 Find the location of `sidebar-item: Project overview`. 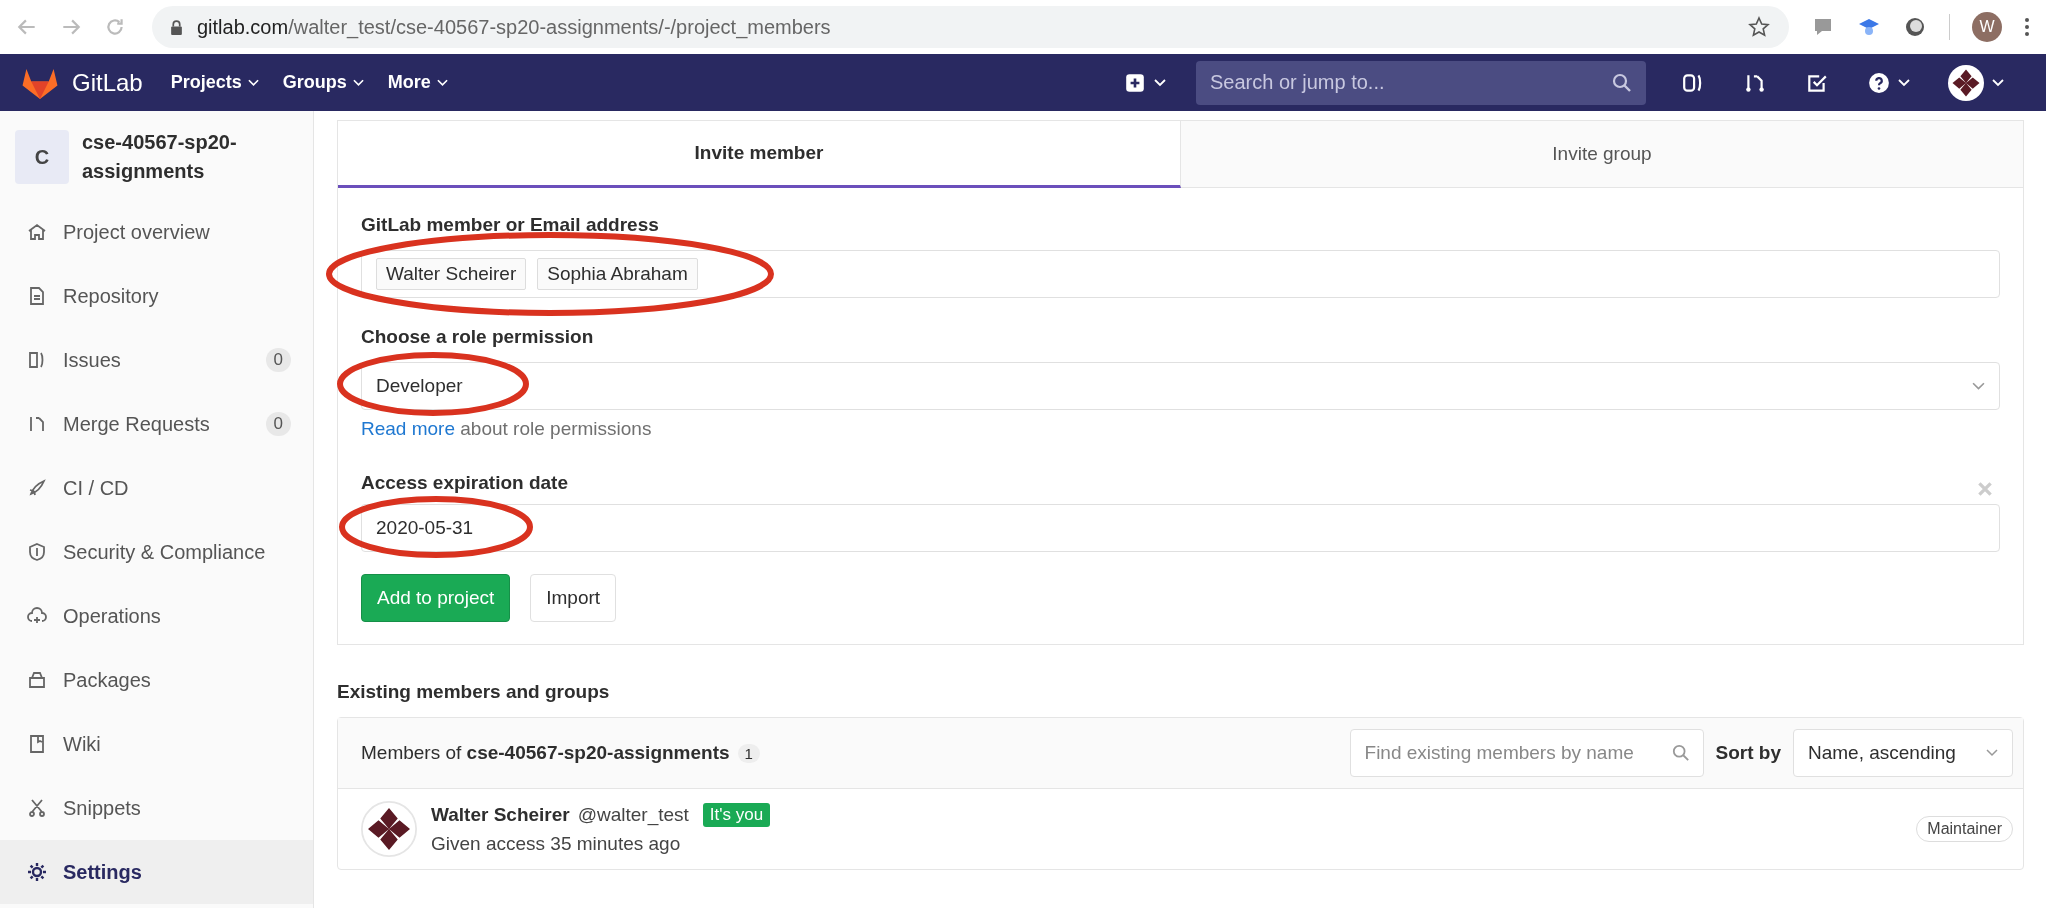

sidebar-item: Project overview is located at coordinates (156, 232).